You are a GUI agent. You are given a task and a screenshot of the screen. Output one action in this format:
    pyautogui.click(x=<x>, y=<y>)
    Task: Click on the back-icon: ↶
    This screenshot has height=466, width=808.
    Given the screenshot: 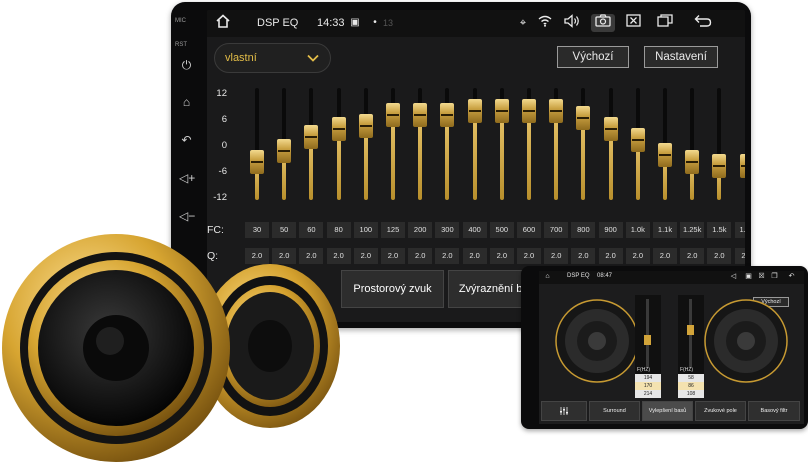 What is the action you would take?
    pyautogui.click(x=186, y=140)
    